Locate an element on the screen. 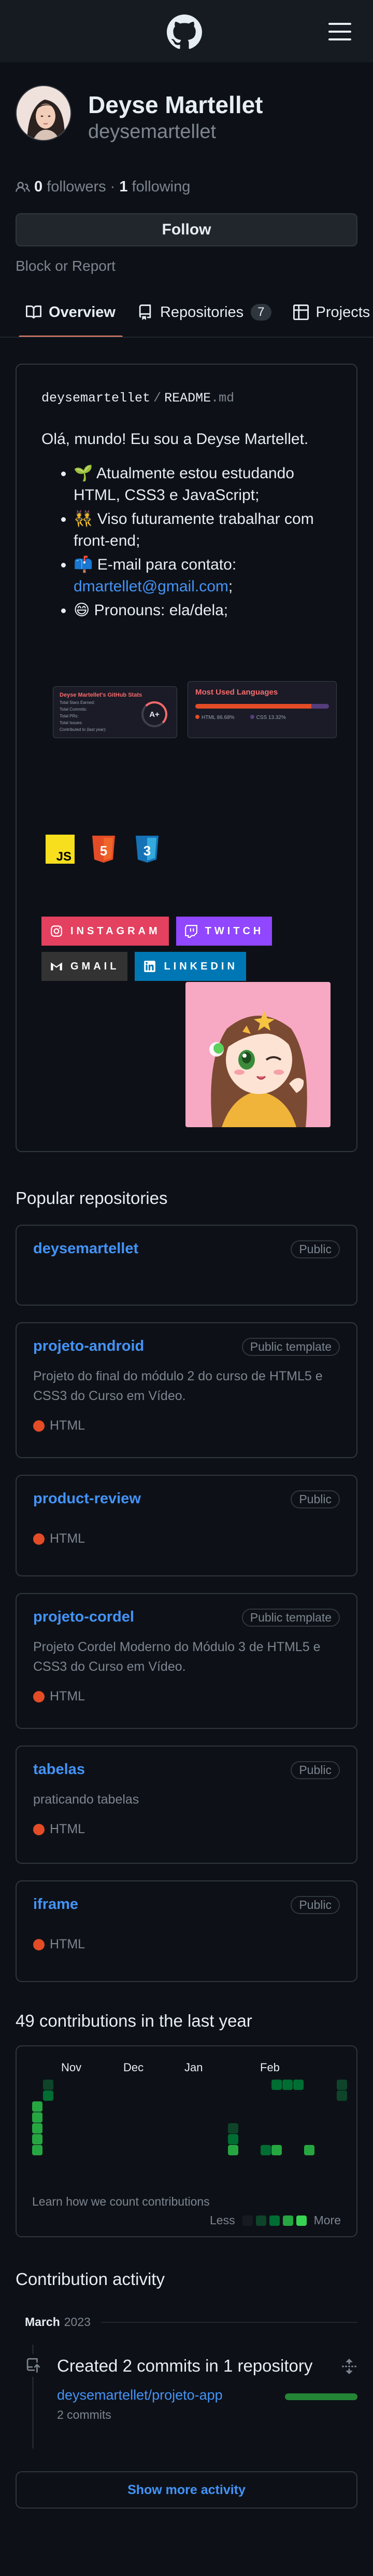 The width and height of the screenshot is (373, 2576). css3-icon: 3 is located at coordinates (147, 849).